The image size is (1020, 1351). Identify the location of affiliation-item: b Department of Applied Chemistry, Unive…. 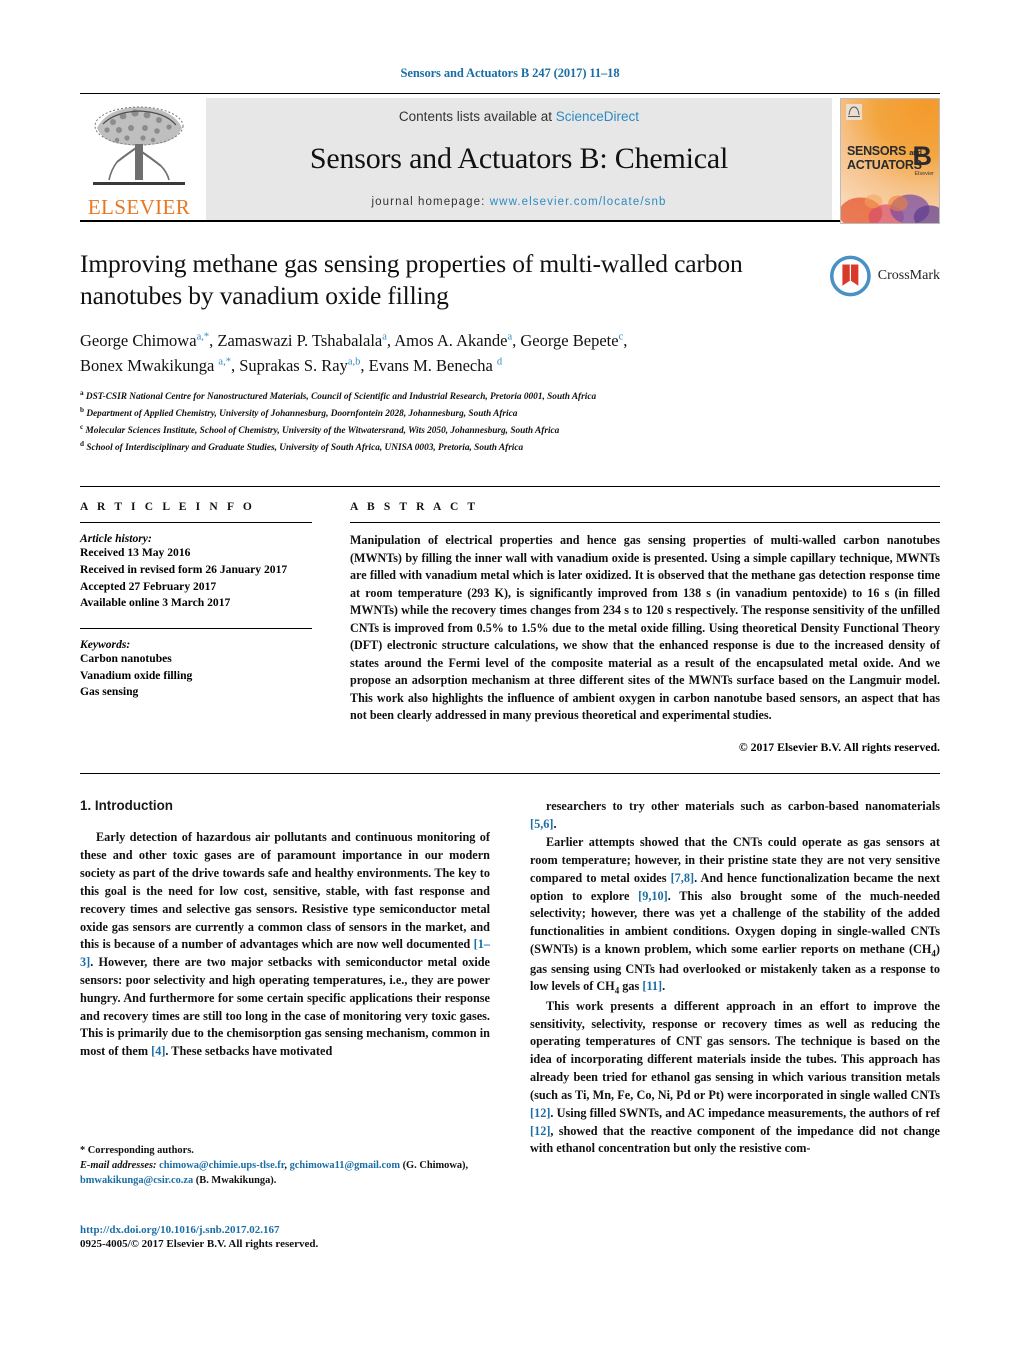
(510, 413).